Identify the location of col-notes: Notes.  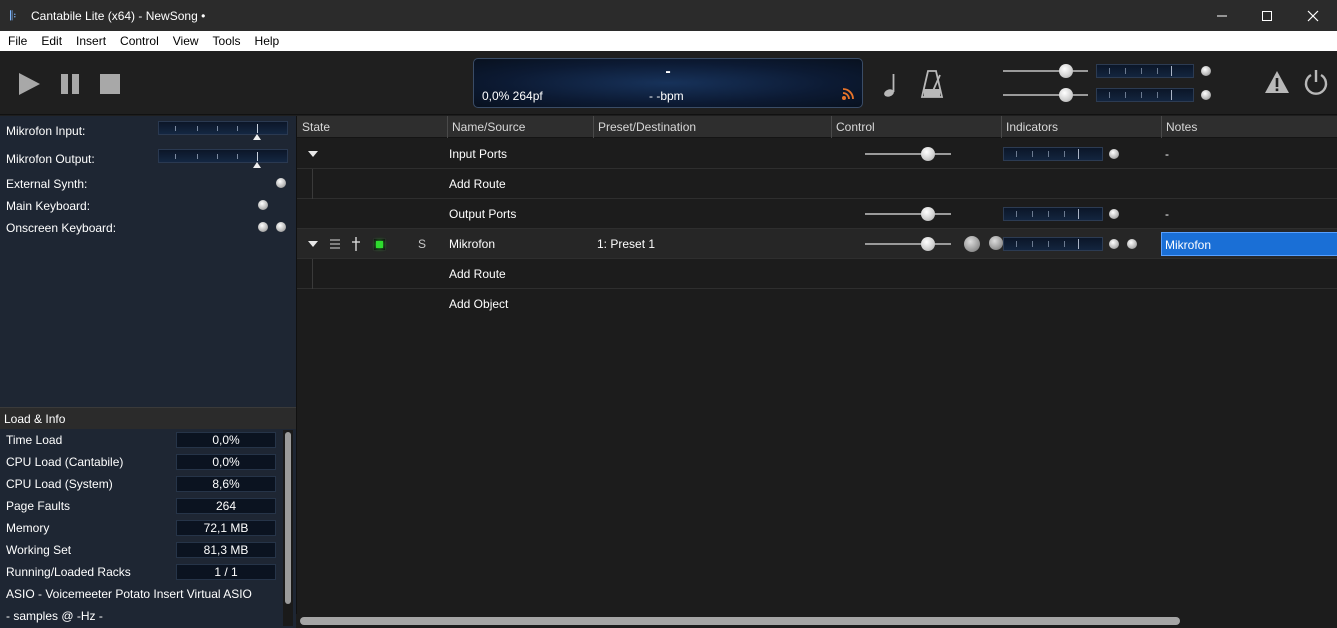
(1181, 127).